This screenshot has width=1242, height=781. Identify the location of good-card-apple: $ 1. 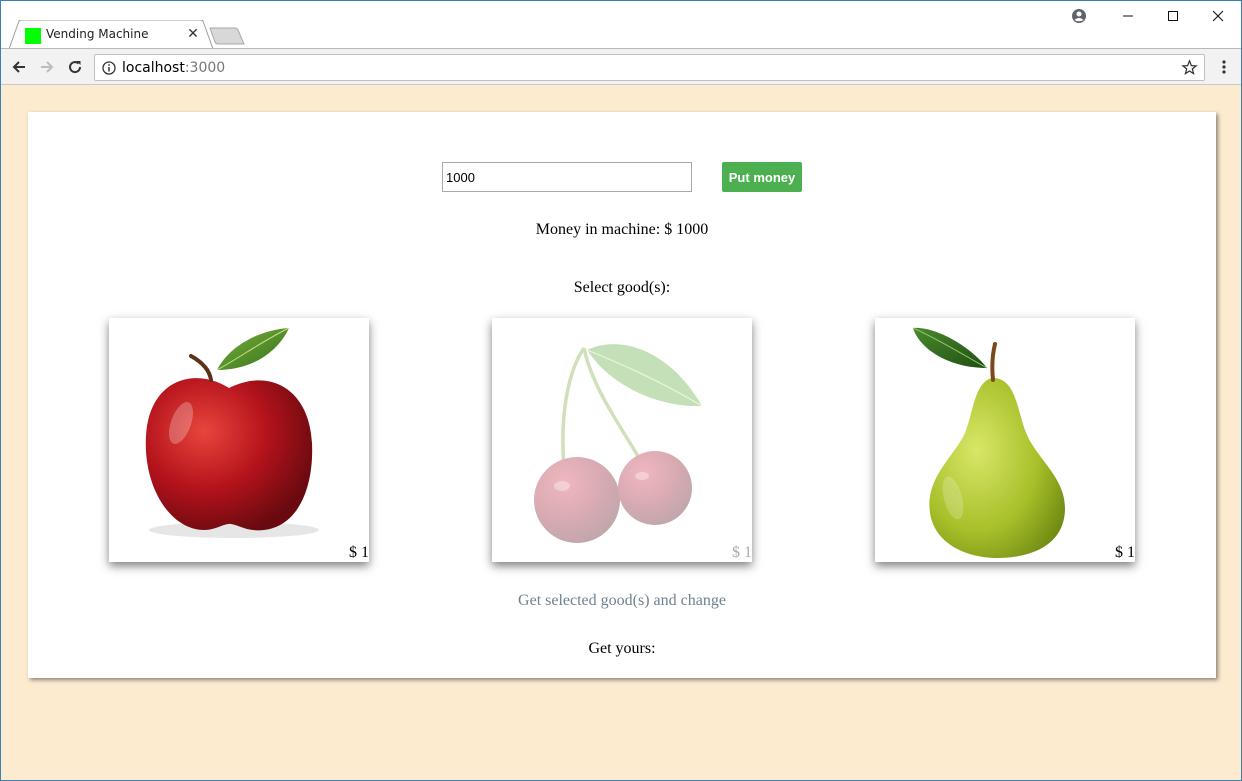
(239, 440).